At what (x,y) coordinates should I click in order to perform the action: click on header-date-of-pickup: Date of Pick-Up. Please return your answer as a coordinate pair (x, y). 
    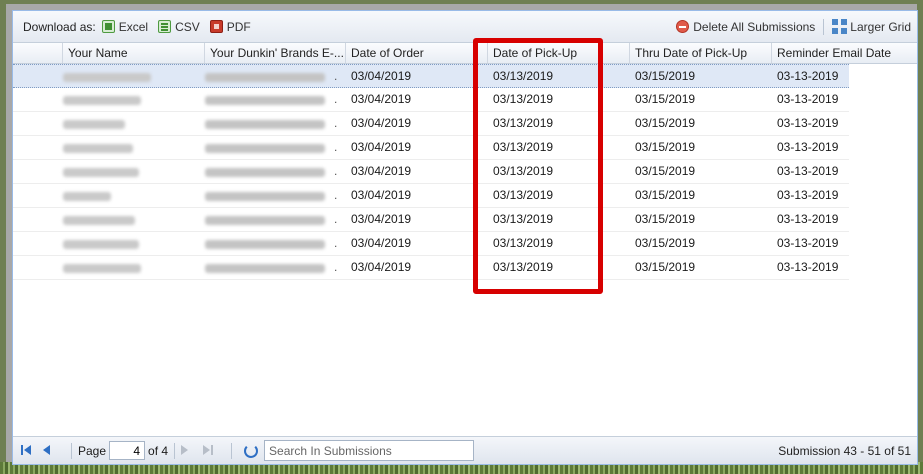
    Looking at the image, I should click on (559, 53).